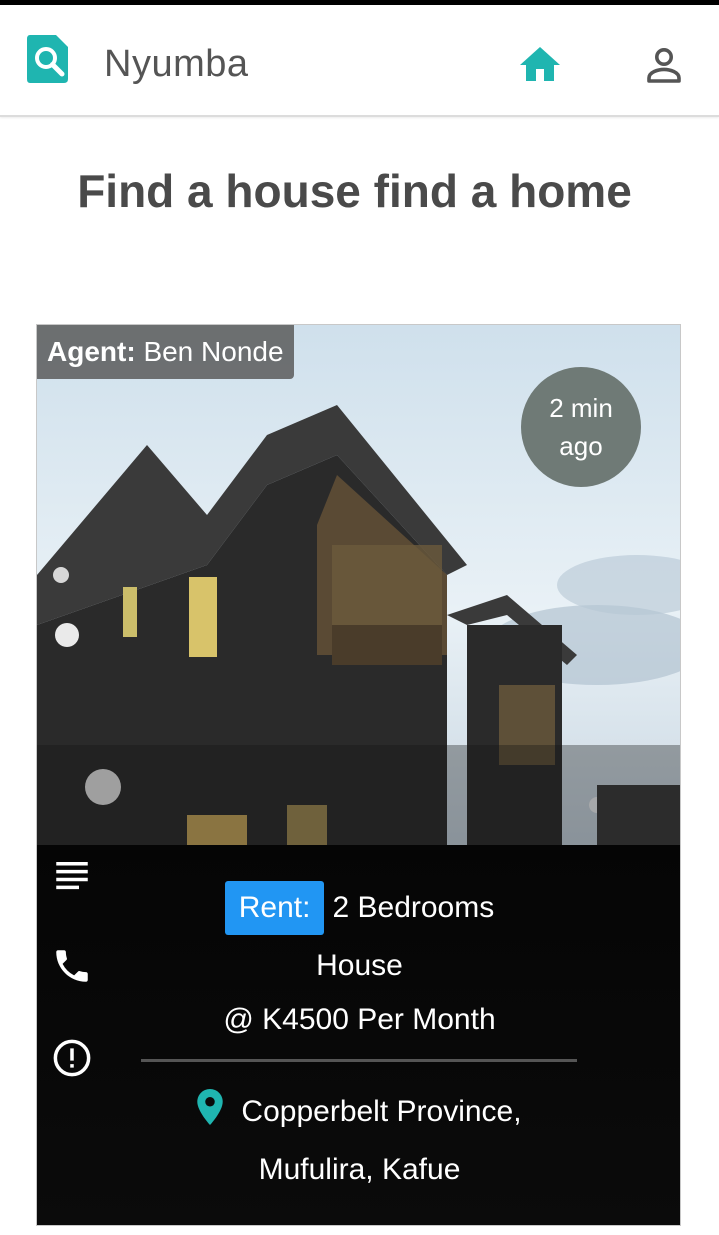 This screenshot has height=1235, width=719. I want to click on home-icon, so click(540, 65).